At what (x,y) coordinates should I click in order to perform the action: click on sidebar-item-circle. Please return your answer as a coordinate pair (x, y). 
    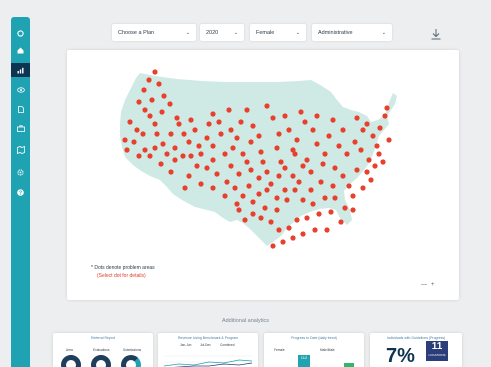
    Looking at the image, I should click on (20, 33).